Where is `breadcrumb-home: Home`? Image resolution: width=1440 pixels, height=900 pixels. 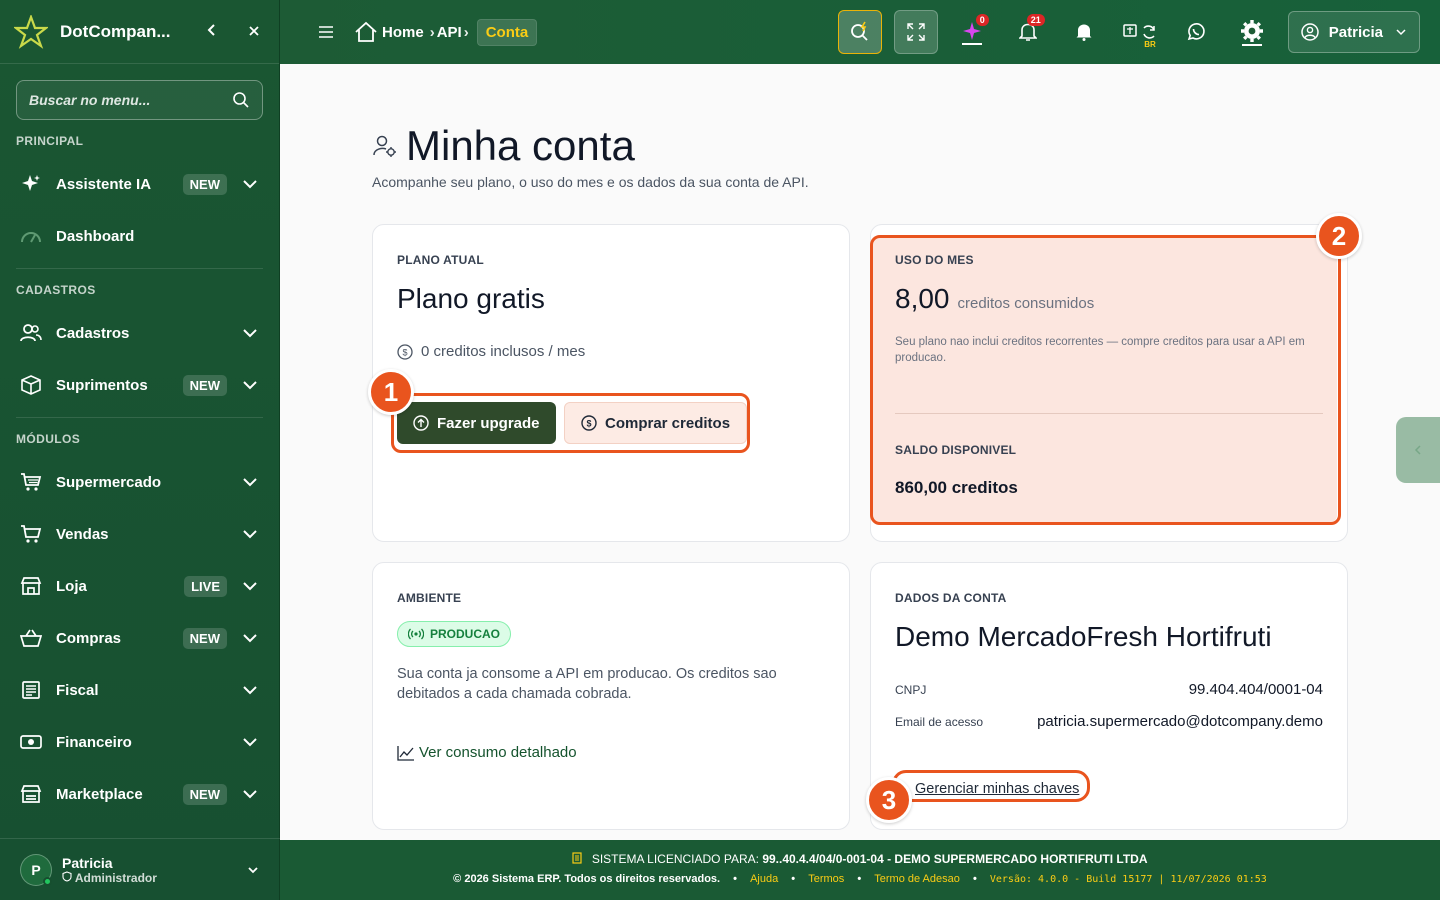 breadcrumb-home: Home is located at coordinates (403, 32).